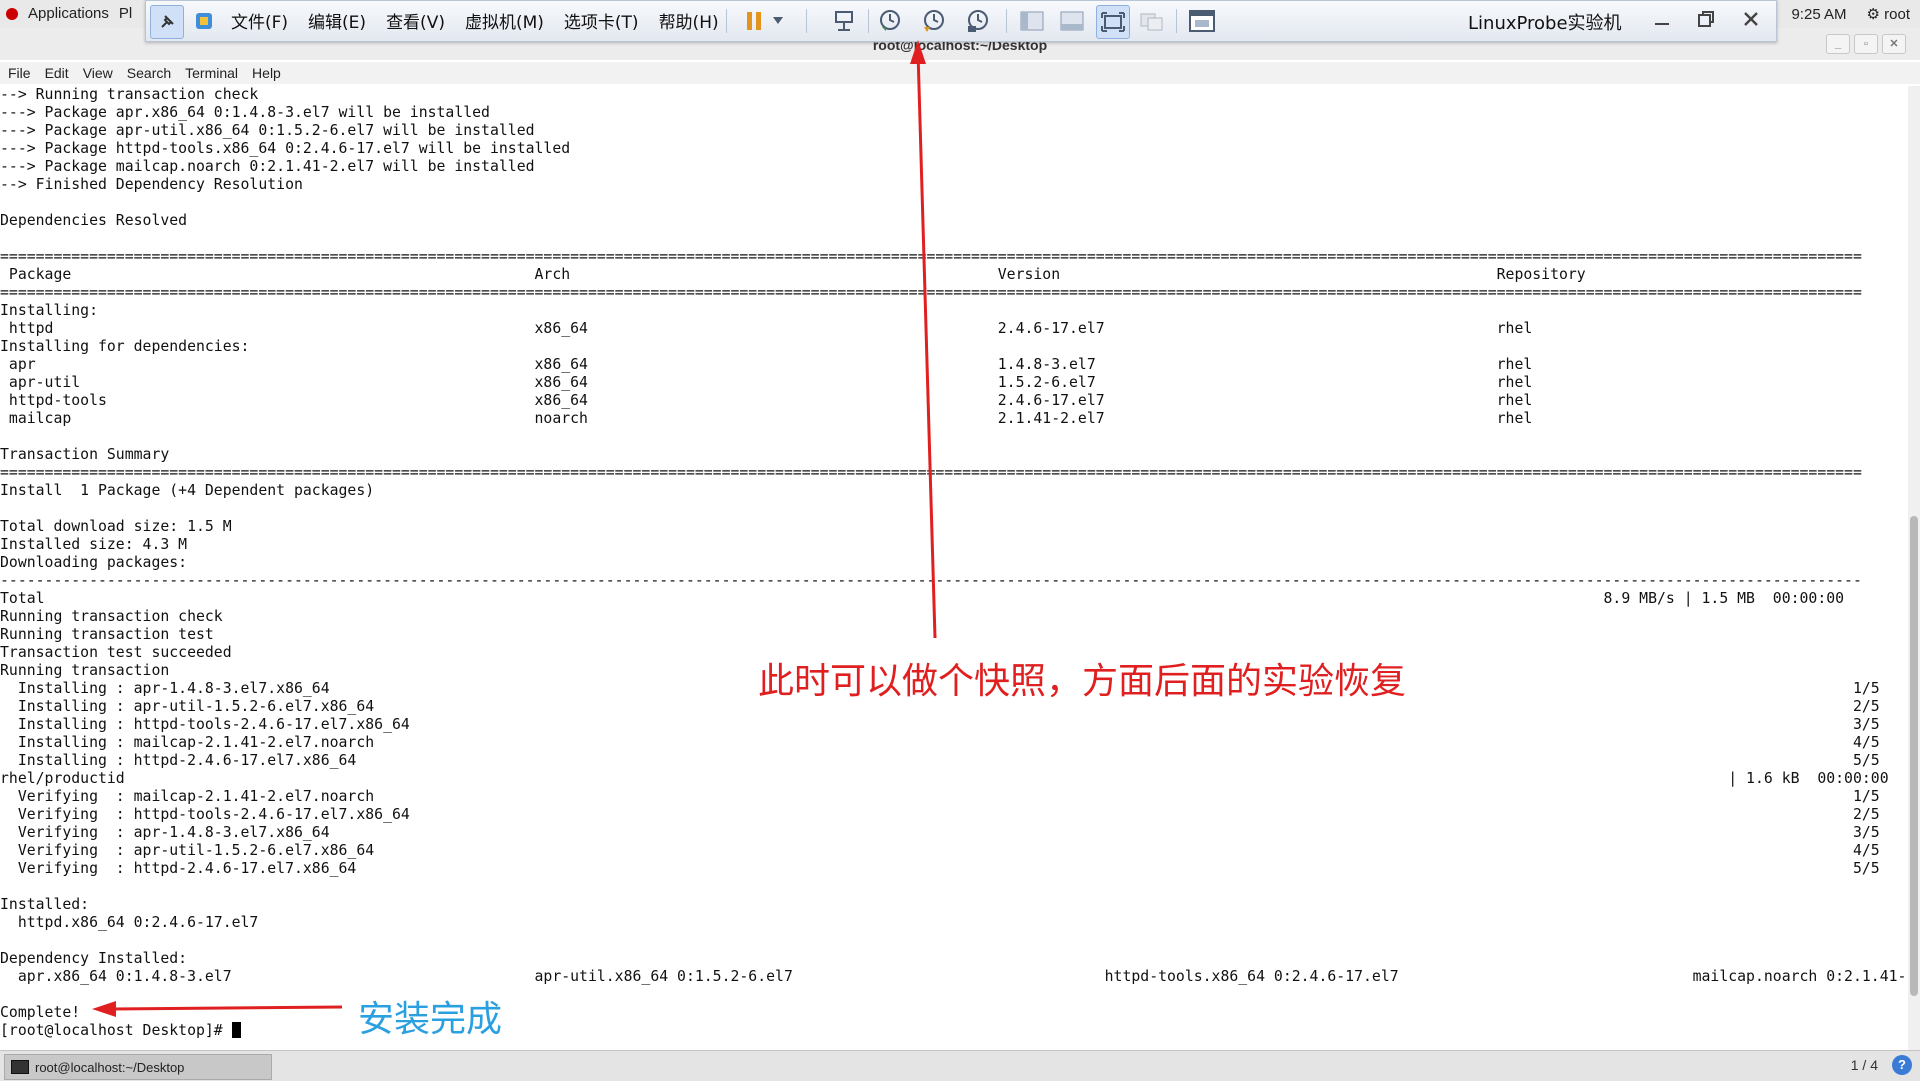 This screenshot has height=1081, width=1920. Describe the element at coordinates (337, 20) in the screenshot. I see `menu-edit-cn: 编辑(E)` at that location.